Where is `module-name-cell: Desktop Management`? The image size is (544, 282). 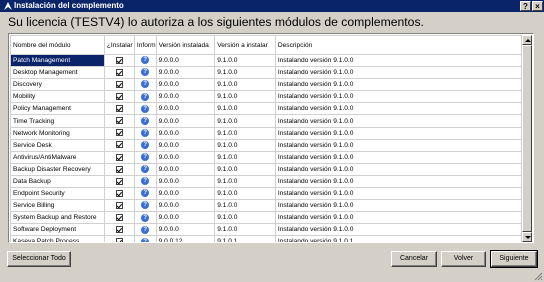
module-name-cell: Desktop Management is located at coordinates (57, 73).